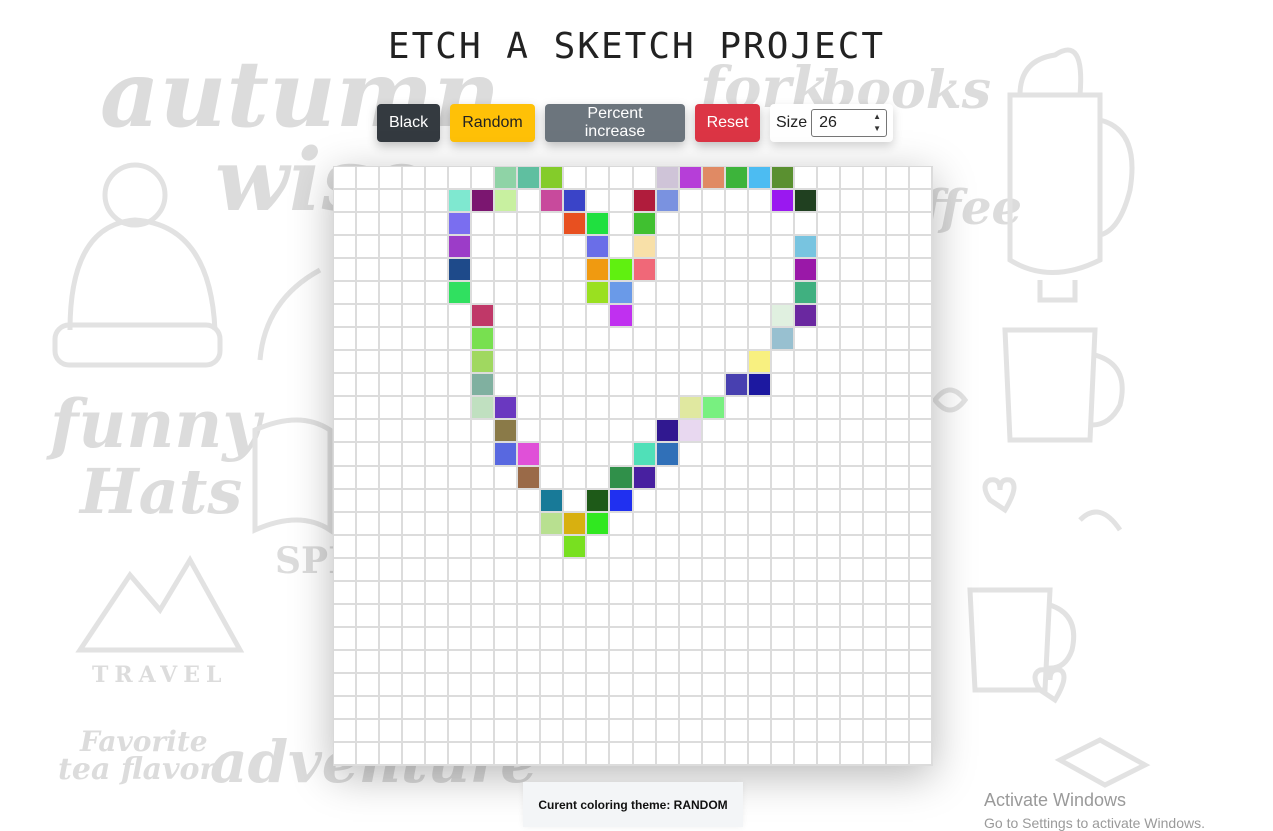  Describe the element at coordinates (492, 123) in the screenshot. I see `random-button: Random` at that location.